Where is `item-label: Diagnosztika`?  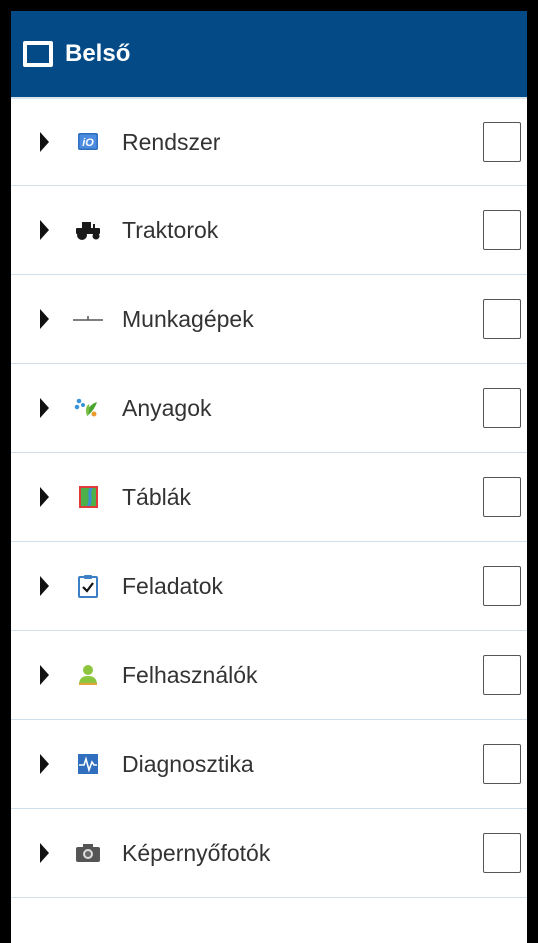 item-label: Diagnosztika is located at coordinates (188, 764).